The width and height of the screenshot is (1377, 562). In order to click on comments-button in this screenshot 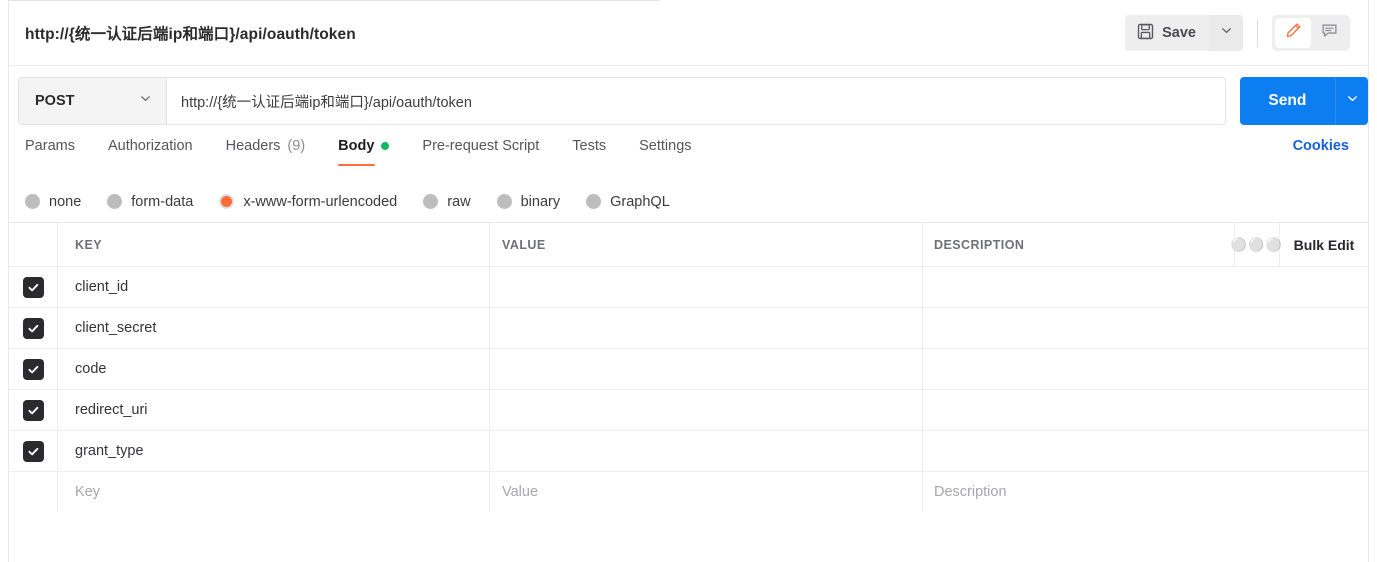, I will do `click(1329, 33)`.